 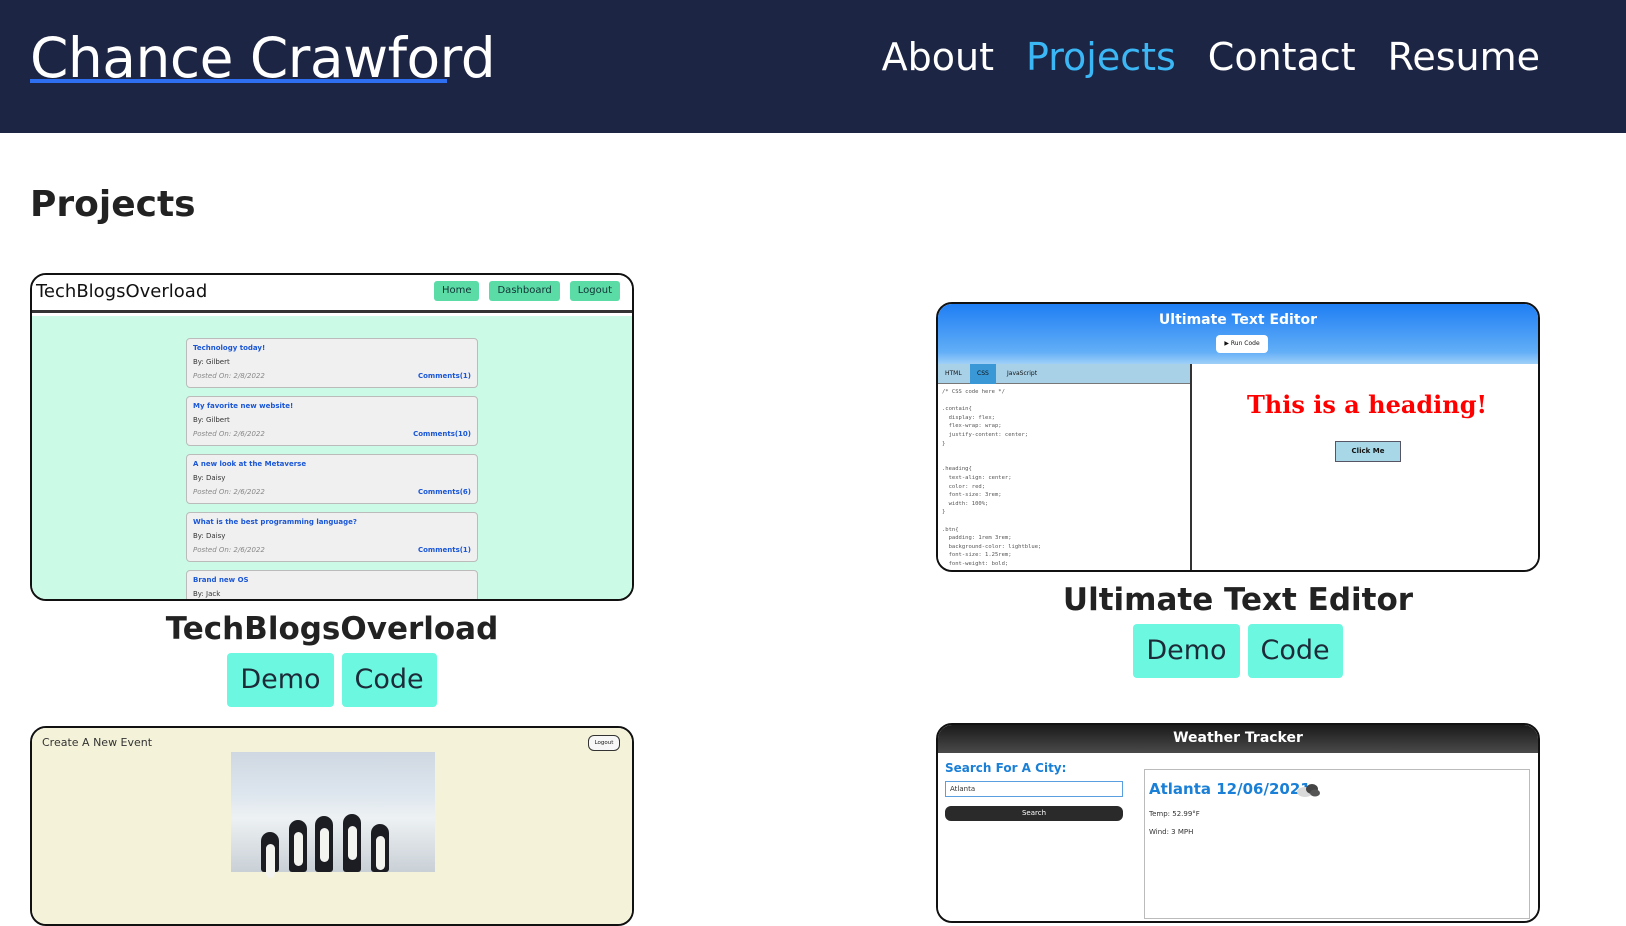 What do you see at coordinates (332, 584) in the screenshot?
I see `tb-post: Brand new OS By: Jack` at bounding box center [332, 584].